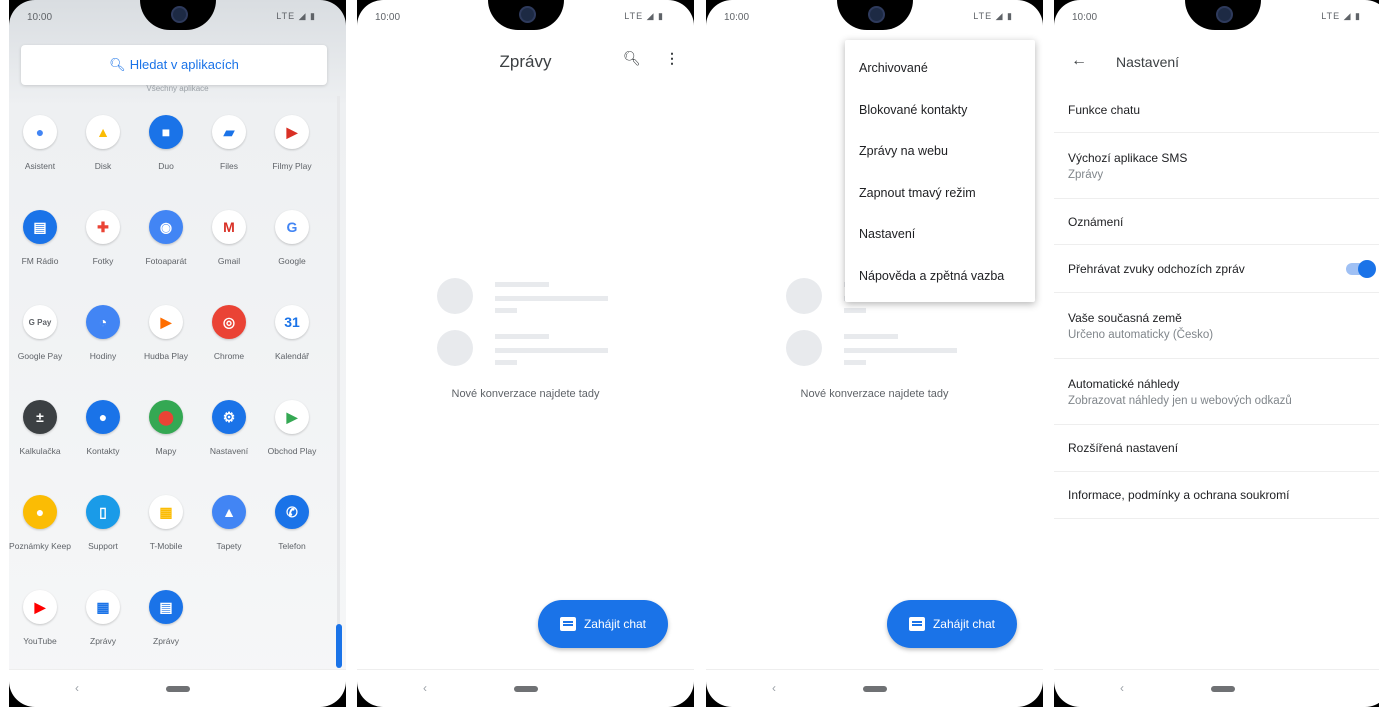 This screenshot has height=707, width=1379. I want to click on app-messages-sim: ▦ Zprávy, so click(103, 618).